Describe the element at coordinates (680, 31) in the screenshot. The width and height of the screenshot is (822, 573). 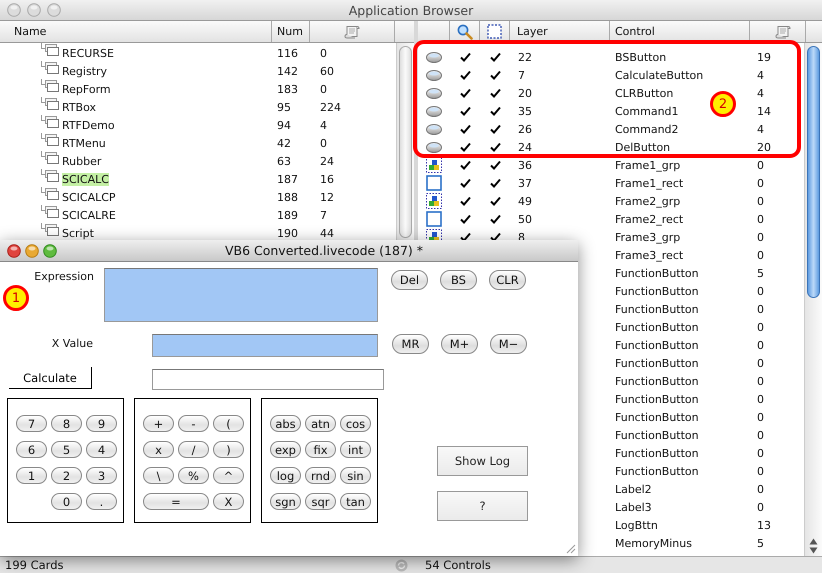
I see `column-header: Control` at that location.